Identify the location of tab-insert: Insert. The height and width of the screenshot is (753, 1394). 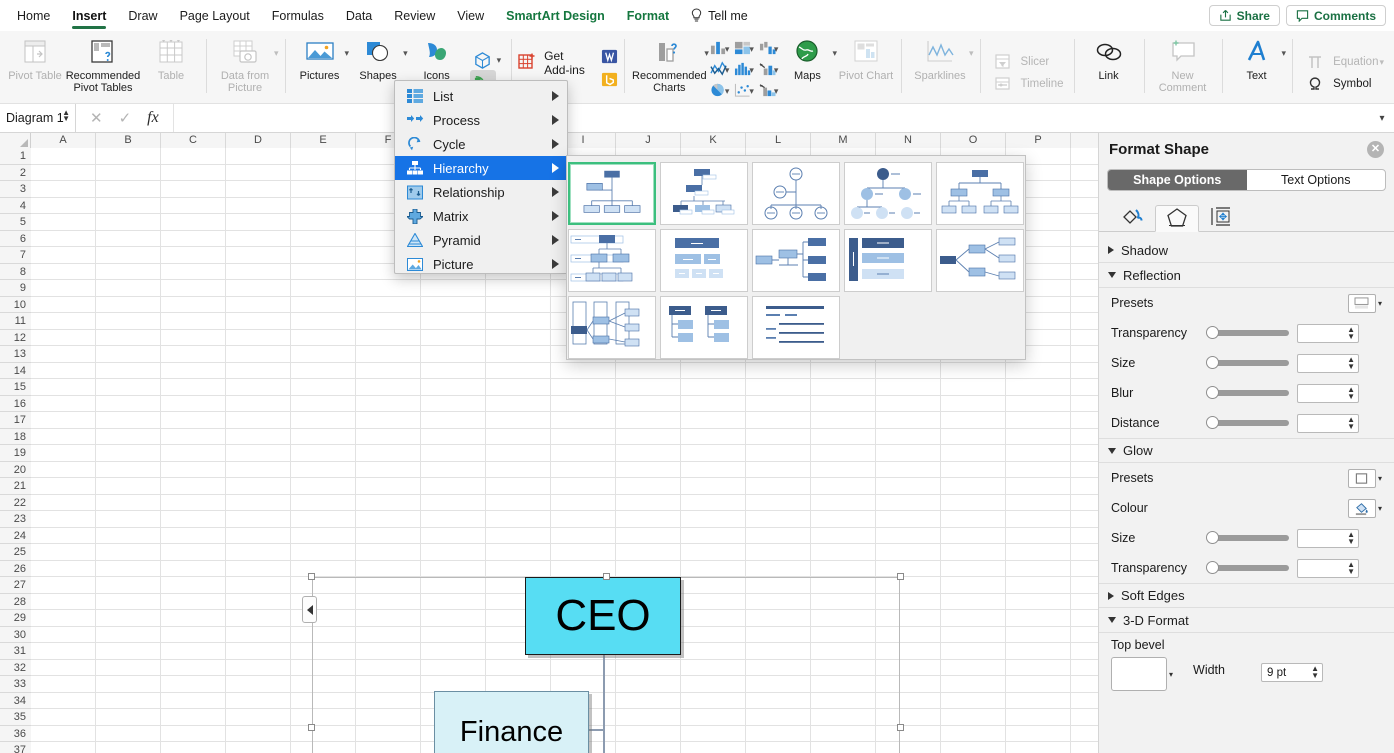
(89, 16).